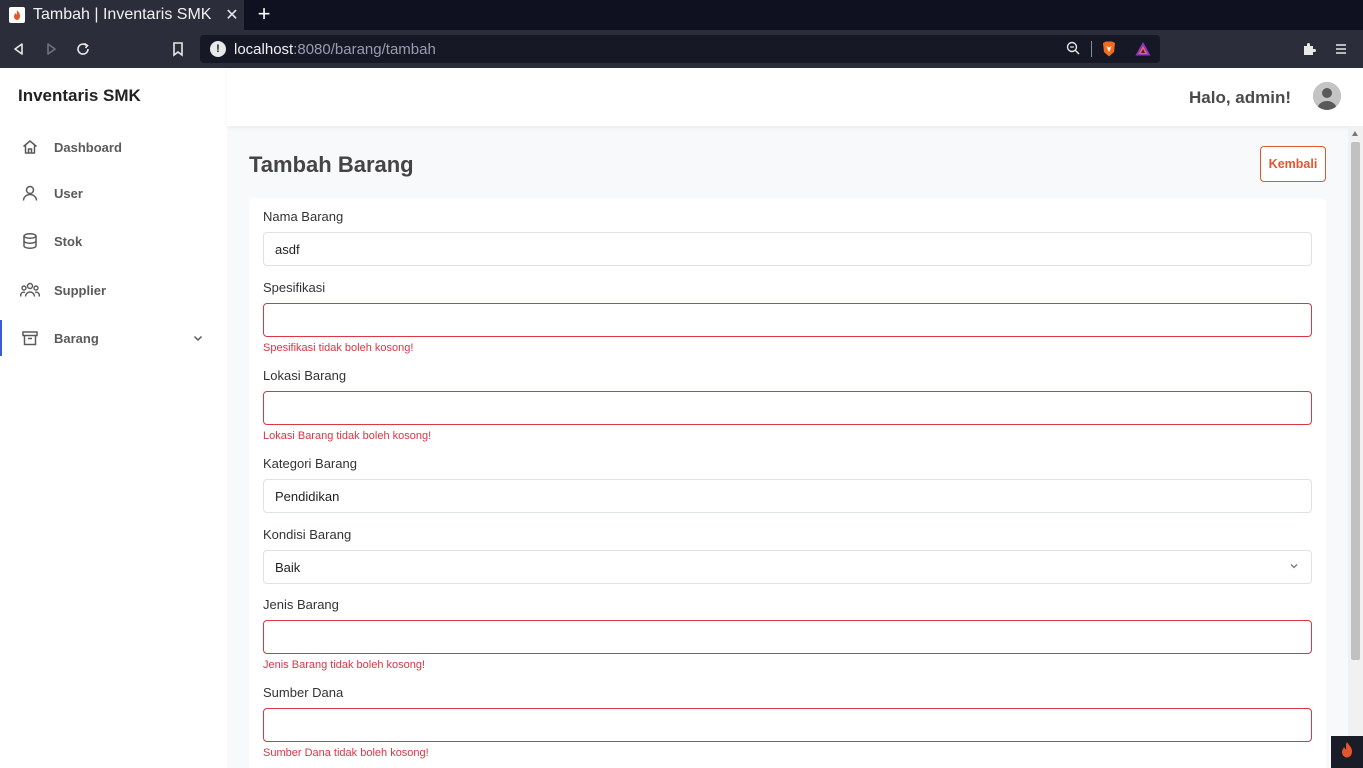 This screenshot has height=768, width=1363. What do you see at coordinates (787, 496) in the screenshot?
I see `kategori-barang-input: Pendidikan` at bounding box center [787, 496].